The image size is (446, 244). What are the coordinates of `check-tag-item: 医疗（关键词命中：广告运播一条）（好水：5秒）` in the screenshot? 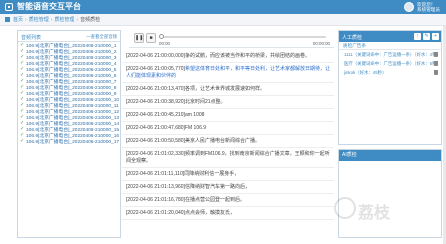 It's located at (390, 63).